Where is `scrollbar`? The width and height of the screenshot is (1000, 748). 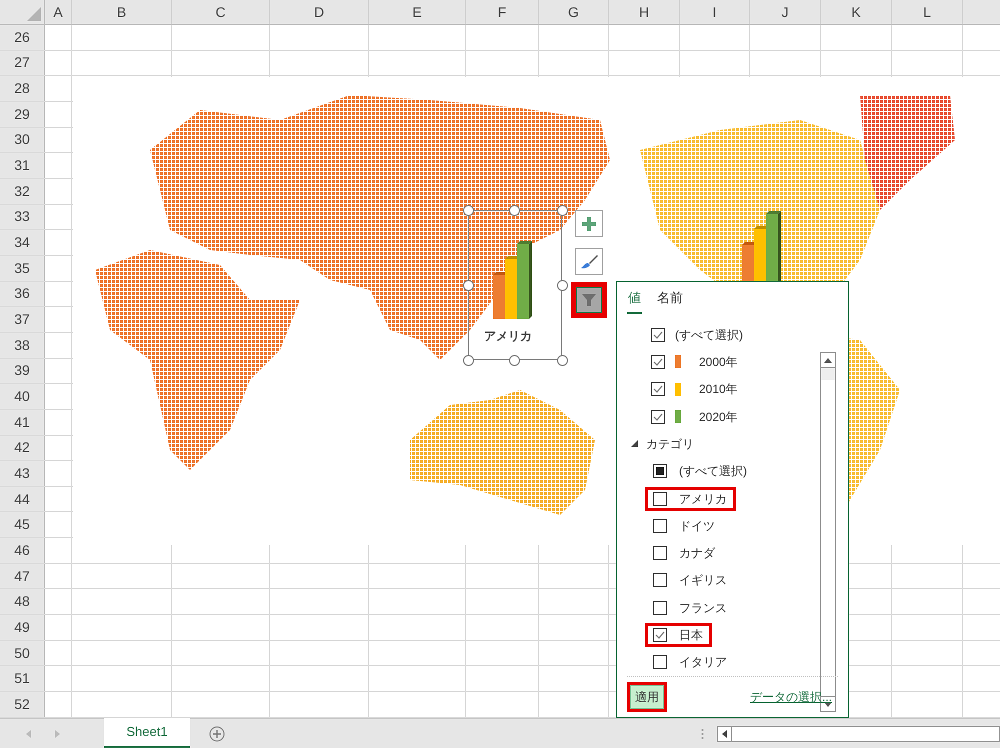
scrollbar is located at coordinates (828, 532).